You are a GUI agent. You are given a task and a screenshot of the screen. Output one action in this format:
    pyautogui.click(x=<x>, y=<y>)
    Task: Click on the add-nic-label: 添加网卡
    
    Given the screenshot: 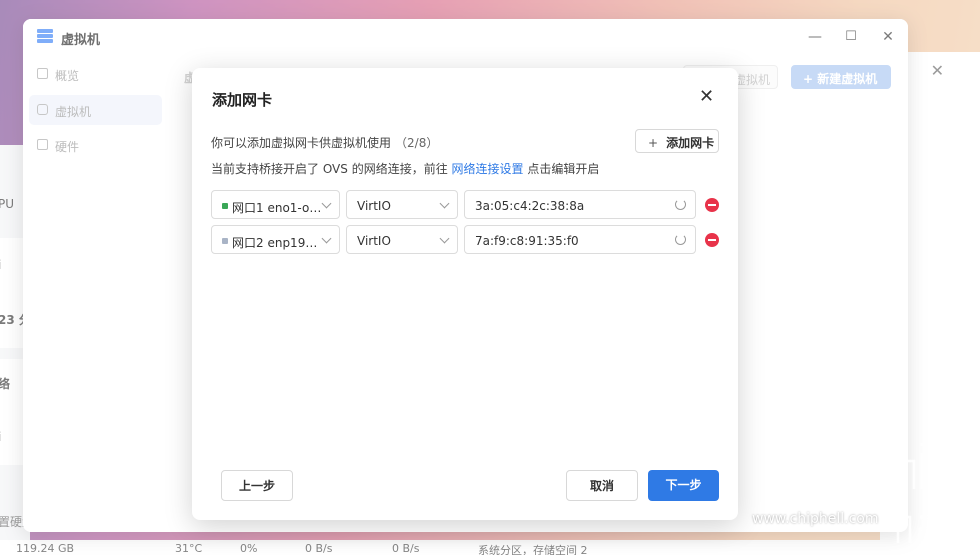 What is the action you would take?
    pyautogui.click(x=690, y=143)
    